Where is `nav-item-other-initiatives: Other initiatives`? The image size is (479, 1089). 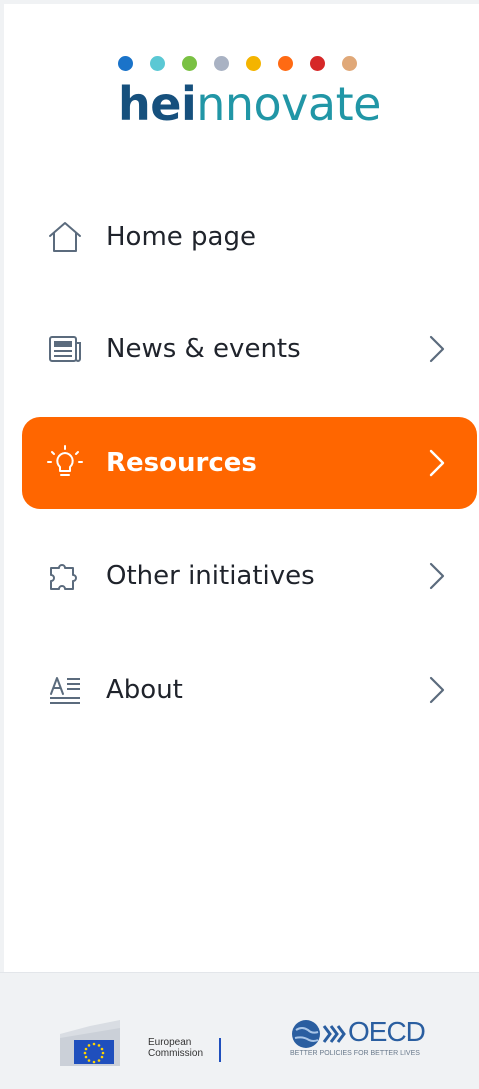
nav-item-other-initiatives: Other initiatives is located at coordinates (249, 576).